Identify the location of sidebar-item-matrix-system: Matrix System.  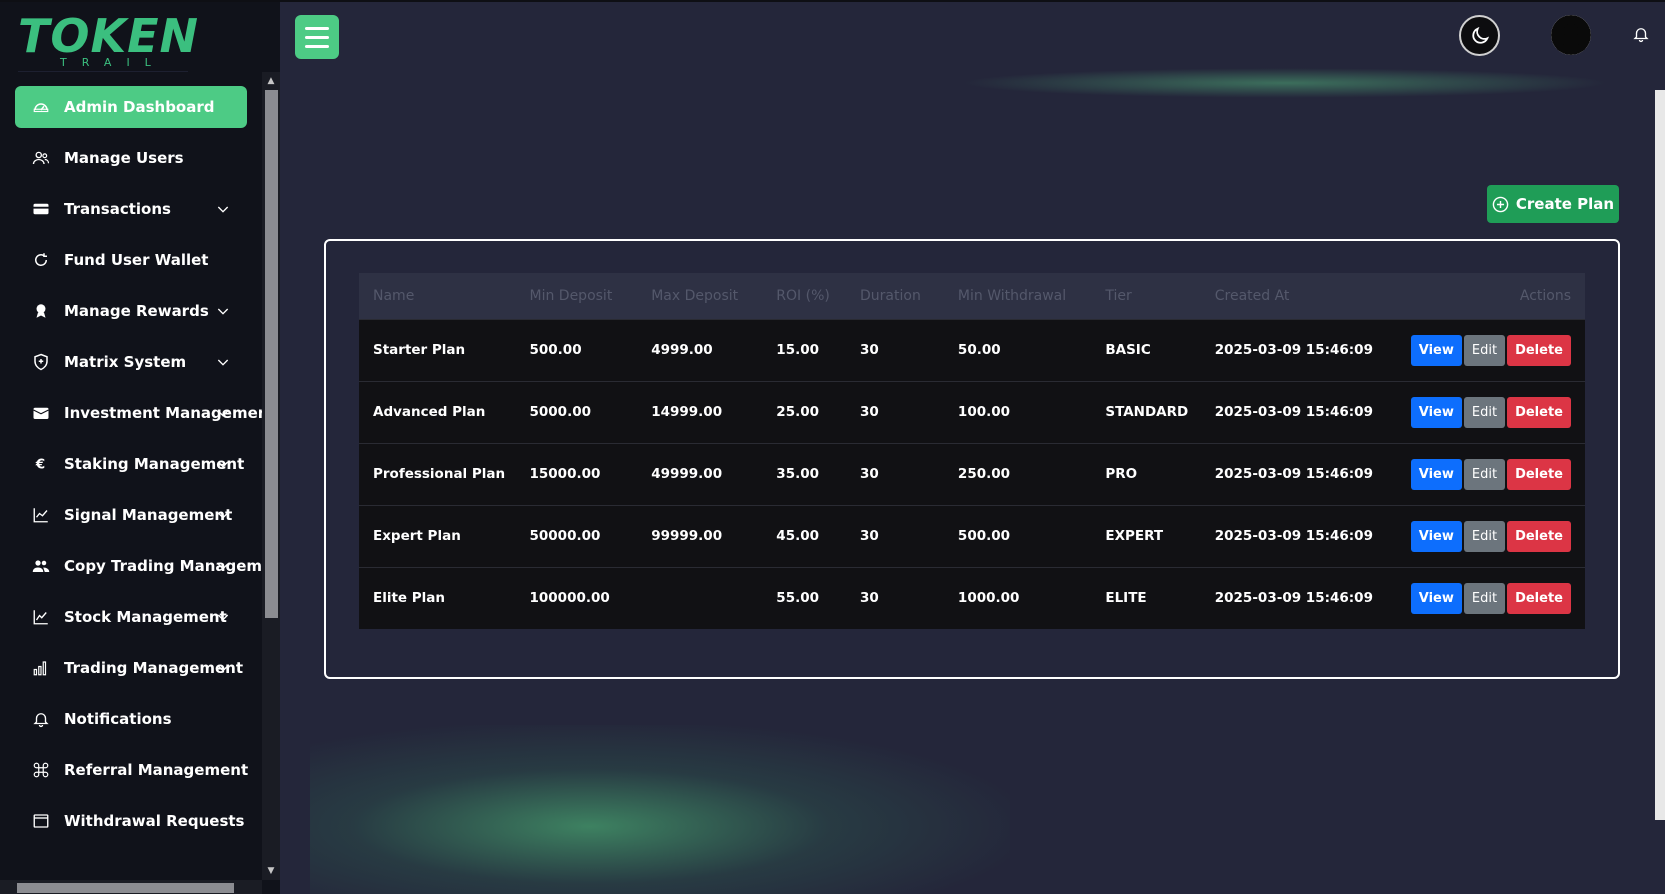
(131, 362).